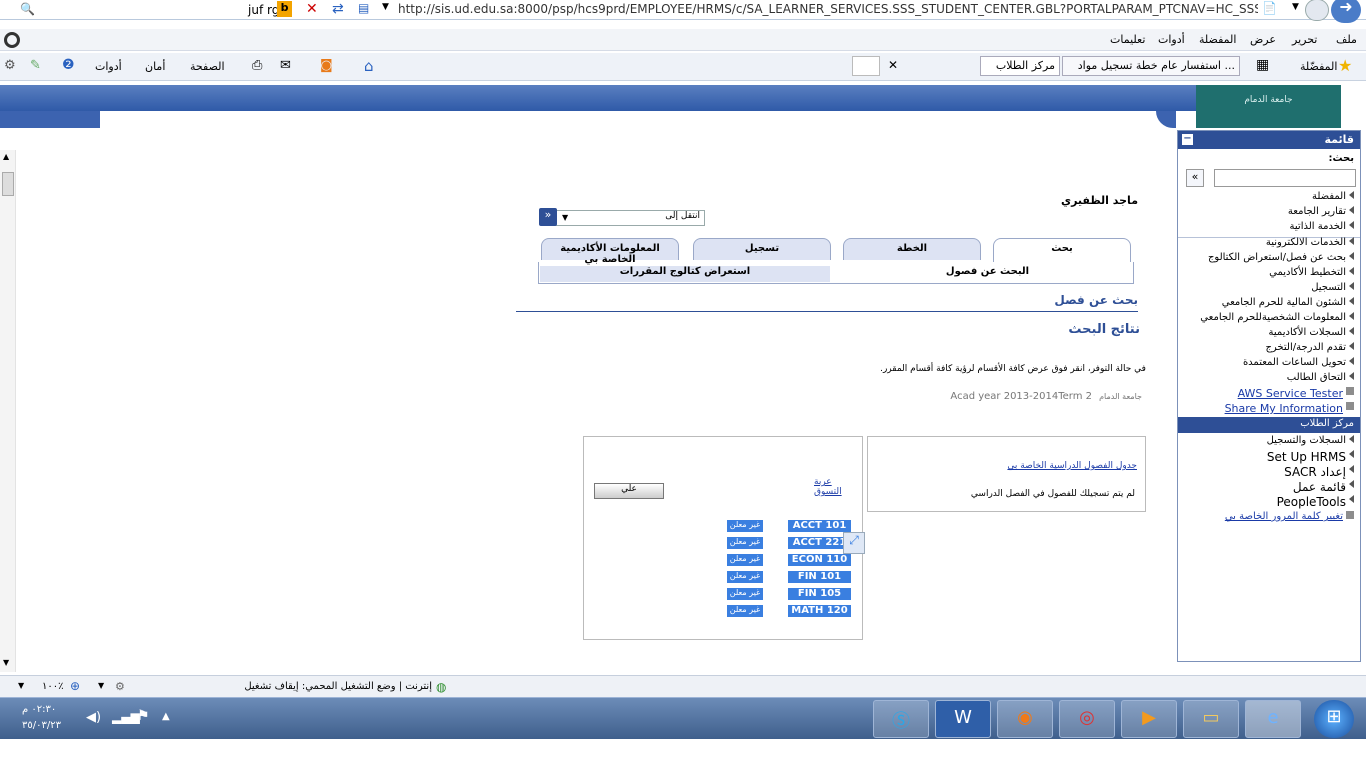  I want to click on refresh-icon: ⇄, so click(338, 9).